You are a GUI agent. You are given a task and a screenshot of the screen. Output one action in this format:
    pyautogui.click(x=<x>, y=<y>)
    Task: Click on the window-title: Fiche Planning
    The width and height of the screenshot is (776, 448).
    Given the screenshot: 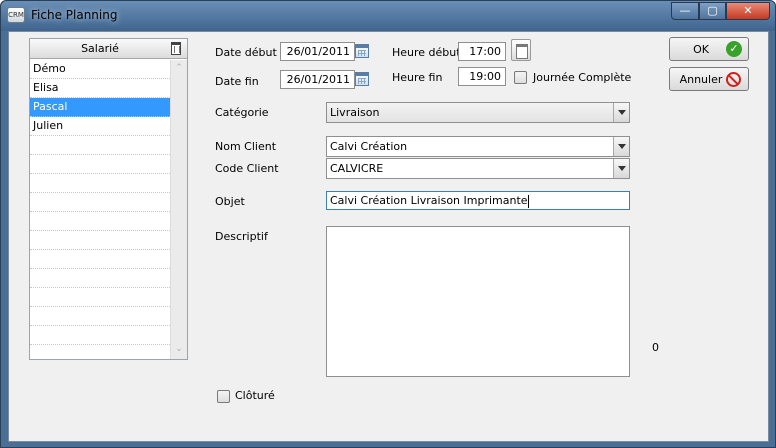 What is the action you would take?
    pyautogui.click(x=74, y=15)
    